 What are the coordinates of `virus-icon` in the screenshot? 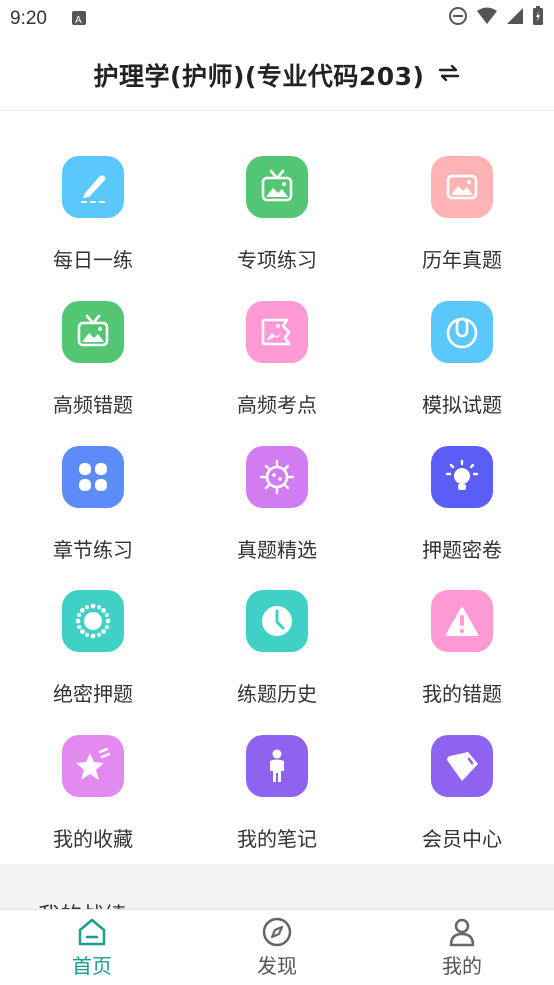 It's located at (277, 477).